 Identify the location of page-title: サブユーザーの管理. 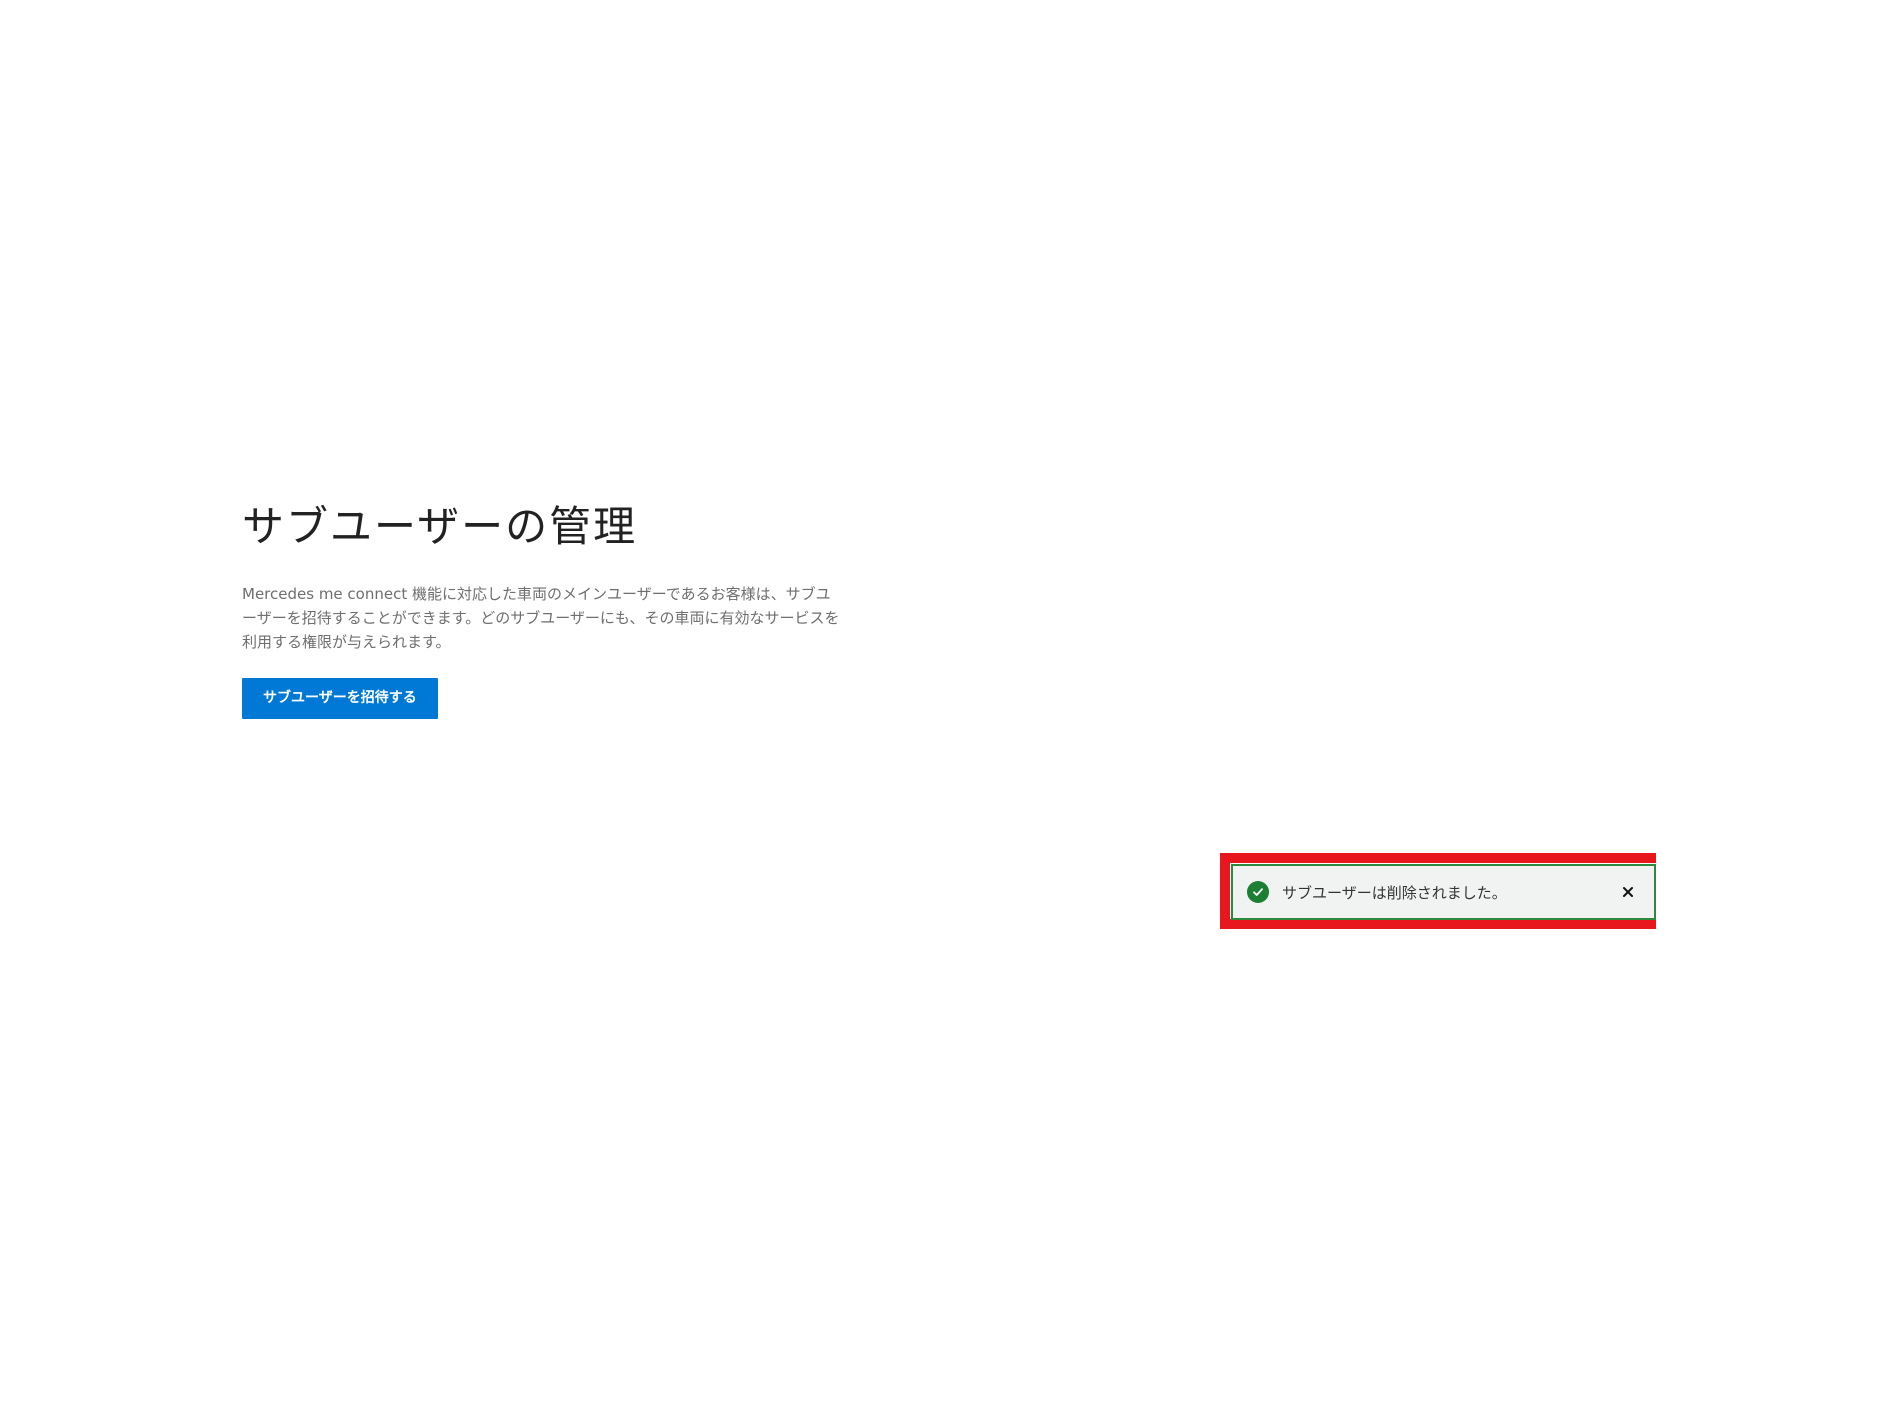
(440, 526).